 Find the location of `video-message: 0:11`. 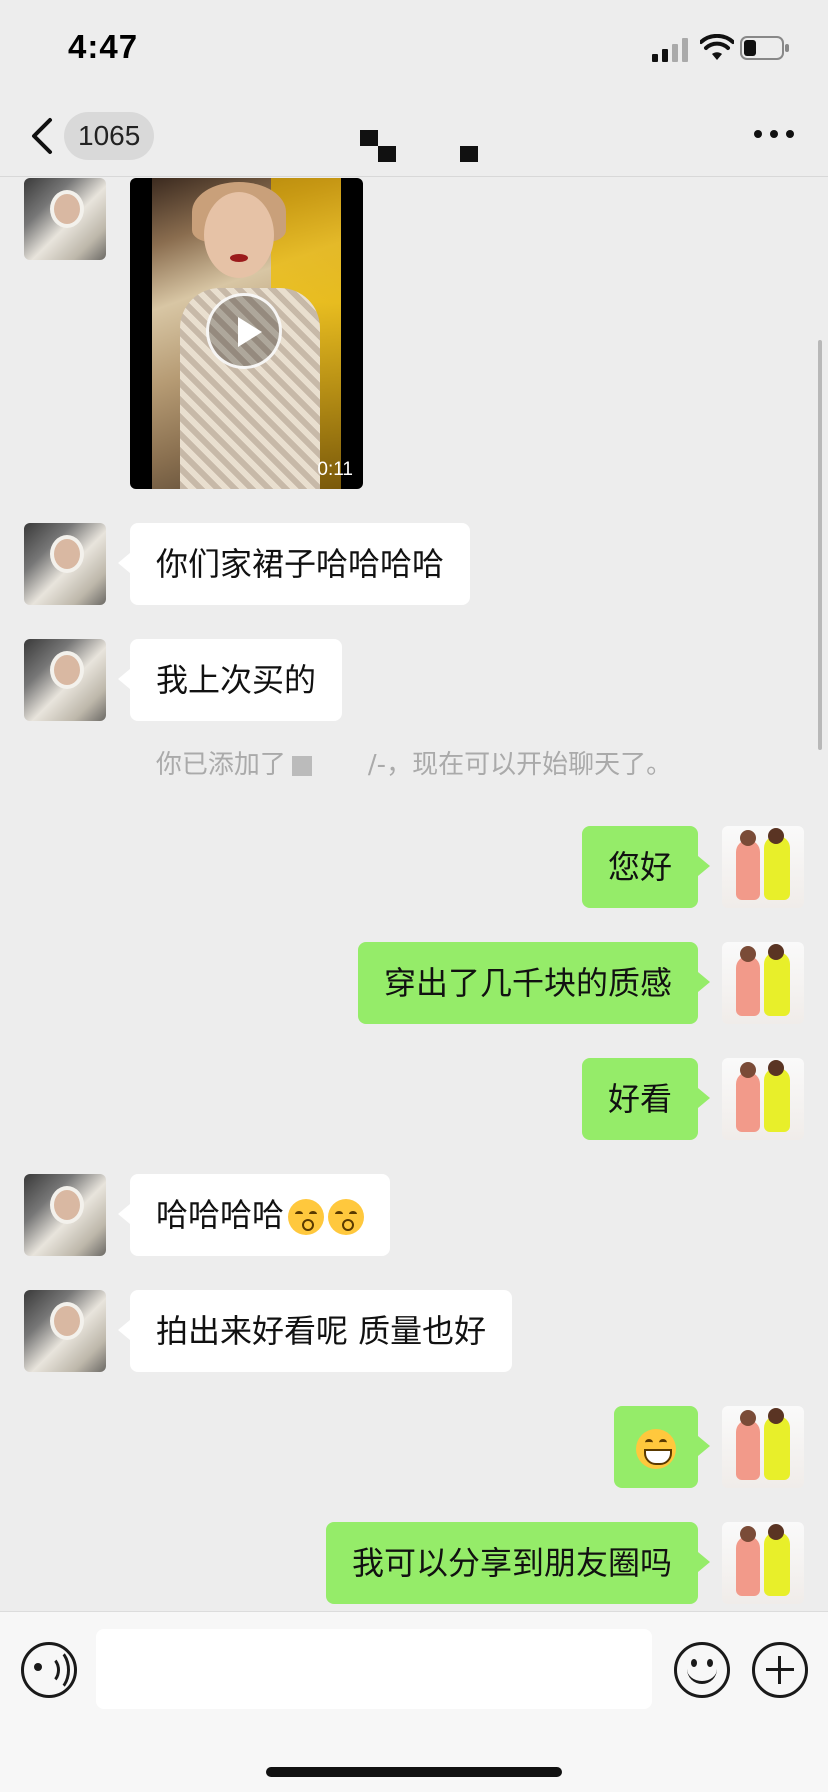

video-message: 0:11 is located at coordinates (246, 333).